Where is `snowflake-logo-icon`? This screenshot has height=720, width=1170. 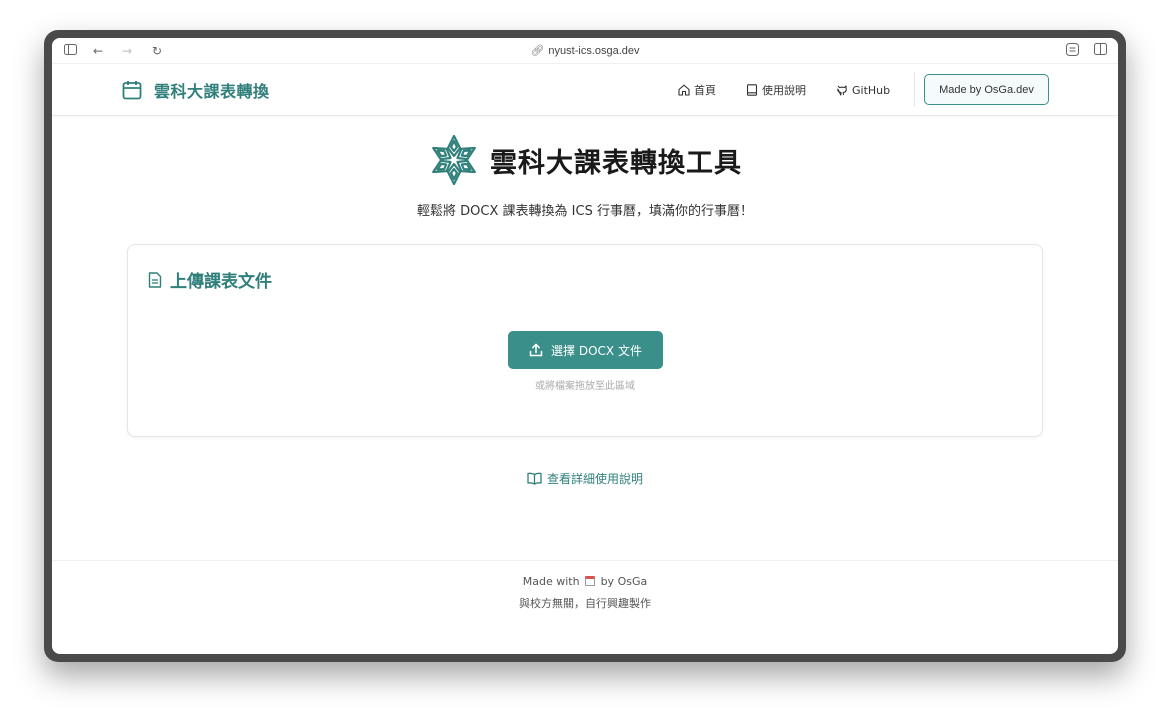 snowflake-logo-icon is located at coordinates (454, 160).